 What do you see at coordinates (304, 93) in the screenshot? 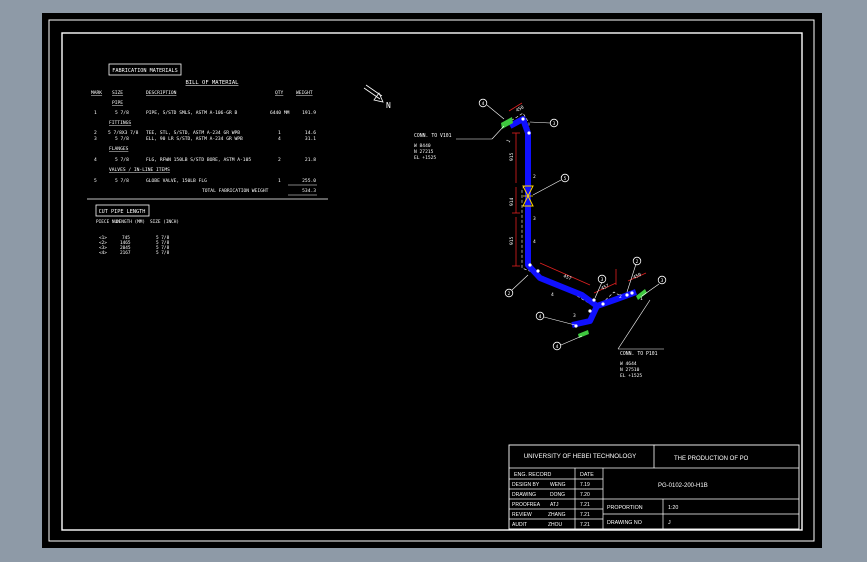
I see `bom-head-weight: WEIGHT` at bounding box center [304, 93].